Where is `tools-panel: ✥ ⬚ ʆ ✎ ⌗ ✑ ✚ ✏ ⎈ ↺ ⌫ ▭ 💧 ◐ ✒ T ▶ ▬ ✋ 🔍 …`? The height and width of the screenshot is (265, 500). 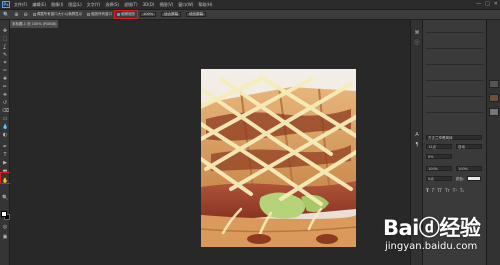 tools-panel: ✥ ⬚ ʆ ✎ ⌗ ✑ ✚ ✏ ⎈ ↺ ⌫ ▭ 💧 ◐ ✒ T ▶ ▬ ✋ 🔍 … is located at coordinates (5, 142).